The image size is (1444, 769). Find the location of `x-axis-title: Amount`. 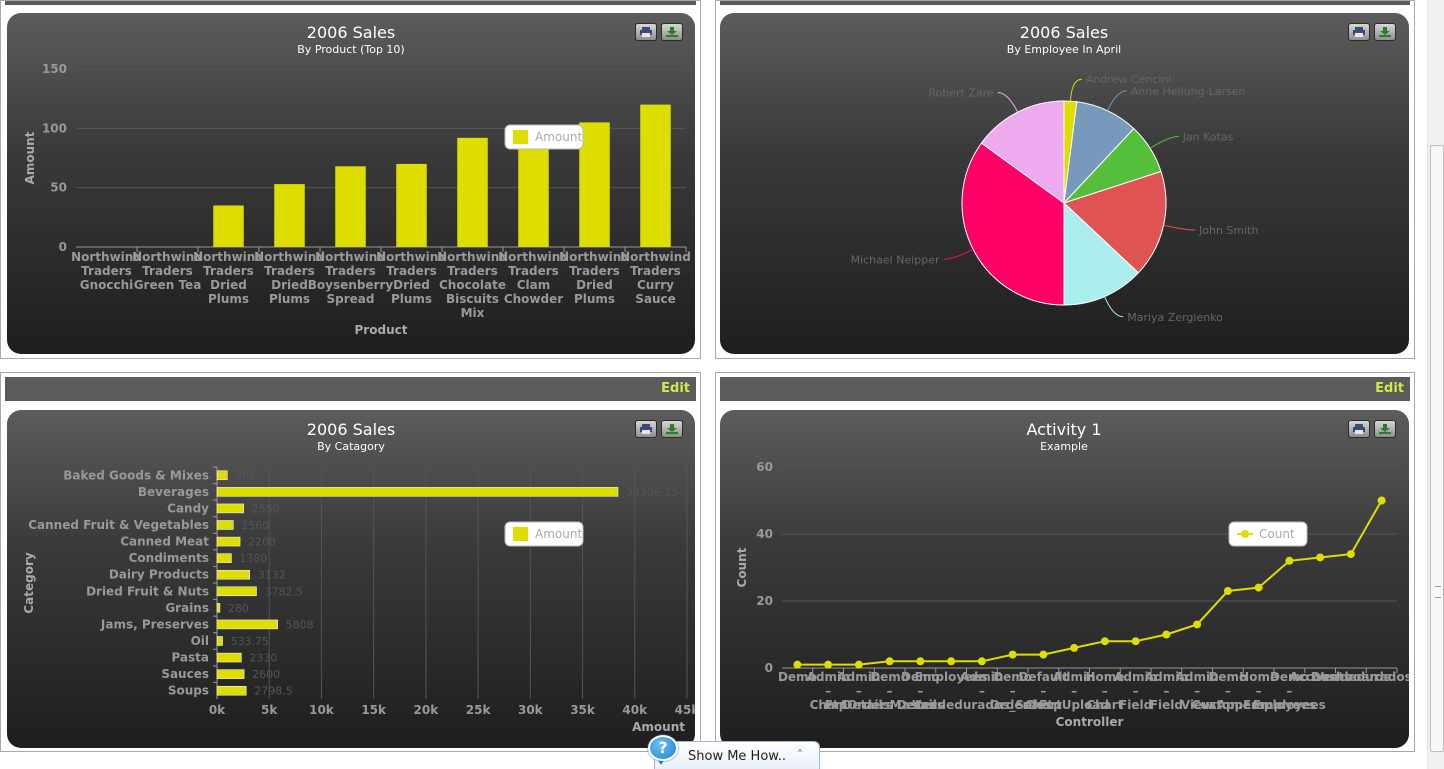

x-axis-title: Amount is located at coordinates (658, 727).